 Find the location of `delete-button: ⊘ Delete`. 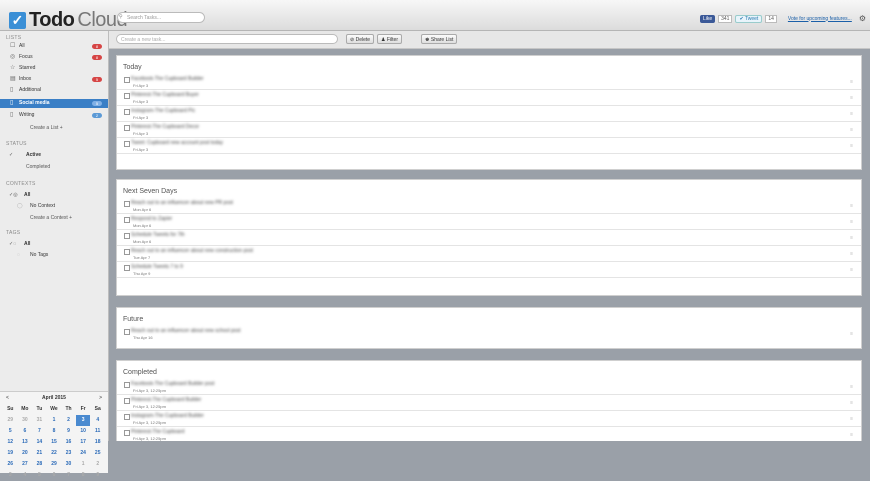

delete-button: ⊘ Delete is located at coordinates (360, 39).